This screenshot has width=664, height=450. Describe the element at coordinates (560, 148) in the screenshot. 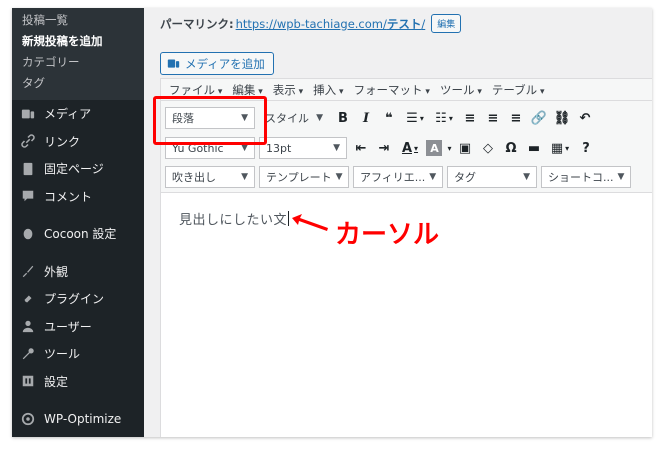

I see `table-icon: ▦` at that location.